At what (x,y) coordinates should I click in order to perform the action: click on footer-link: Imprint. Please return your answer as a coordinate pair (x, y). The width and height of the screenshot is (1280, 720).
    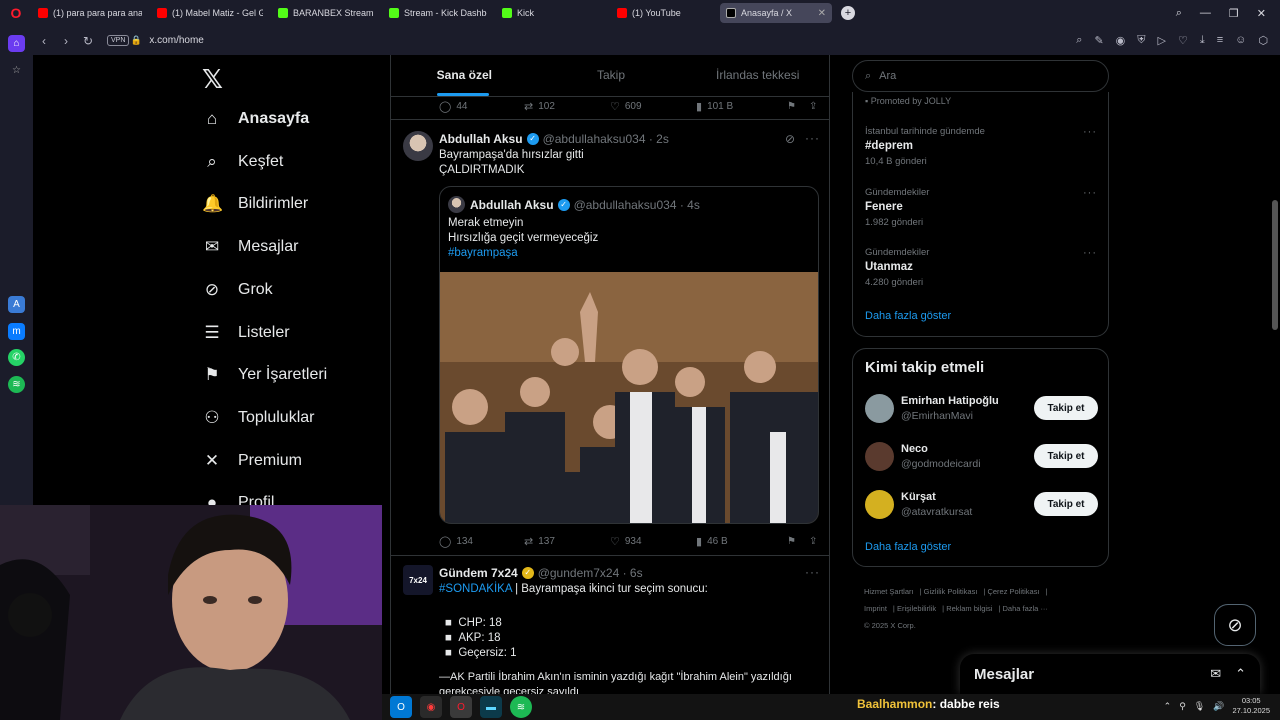
    Looking at the image, I should click on (875, 608).